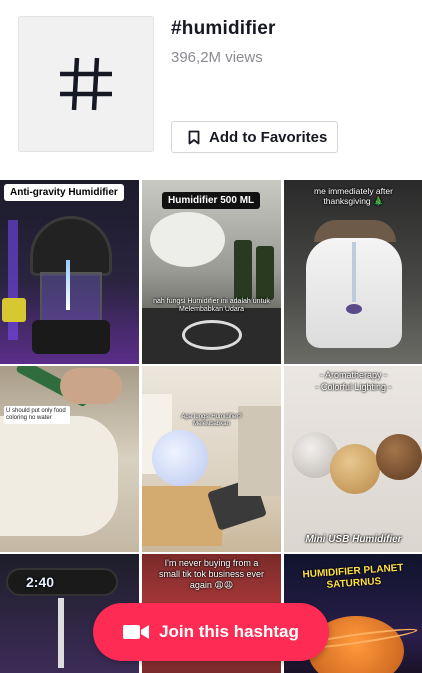 The width and height of the screenshot is (422, 673). What do you see at coordinates (211, 421) in the screenshot?
I see `video-caption: Apa fungsi Humidifier? Meleмbabkan` at bounding box center [211, 421].